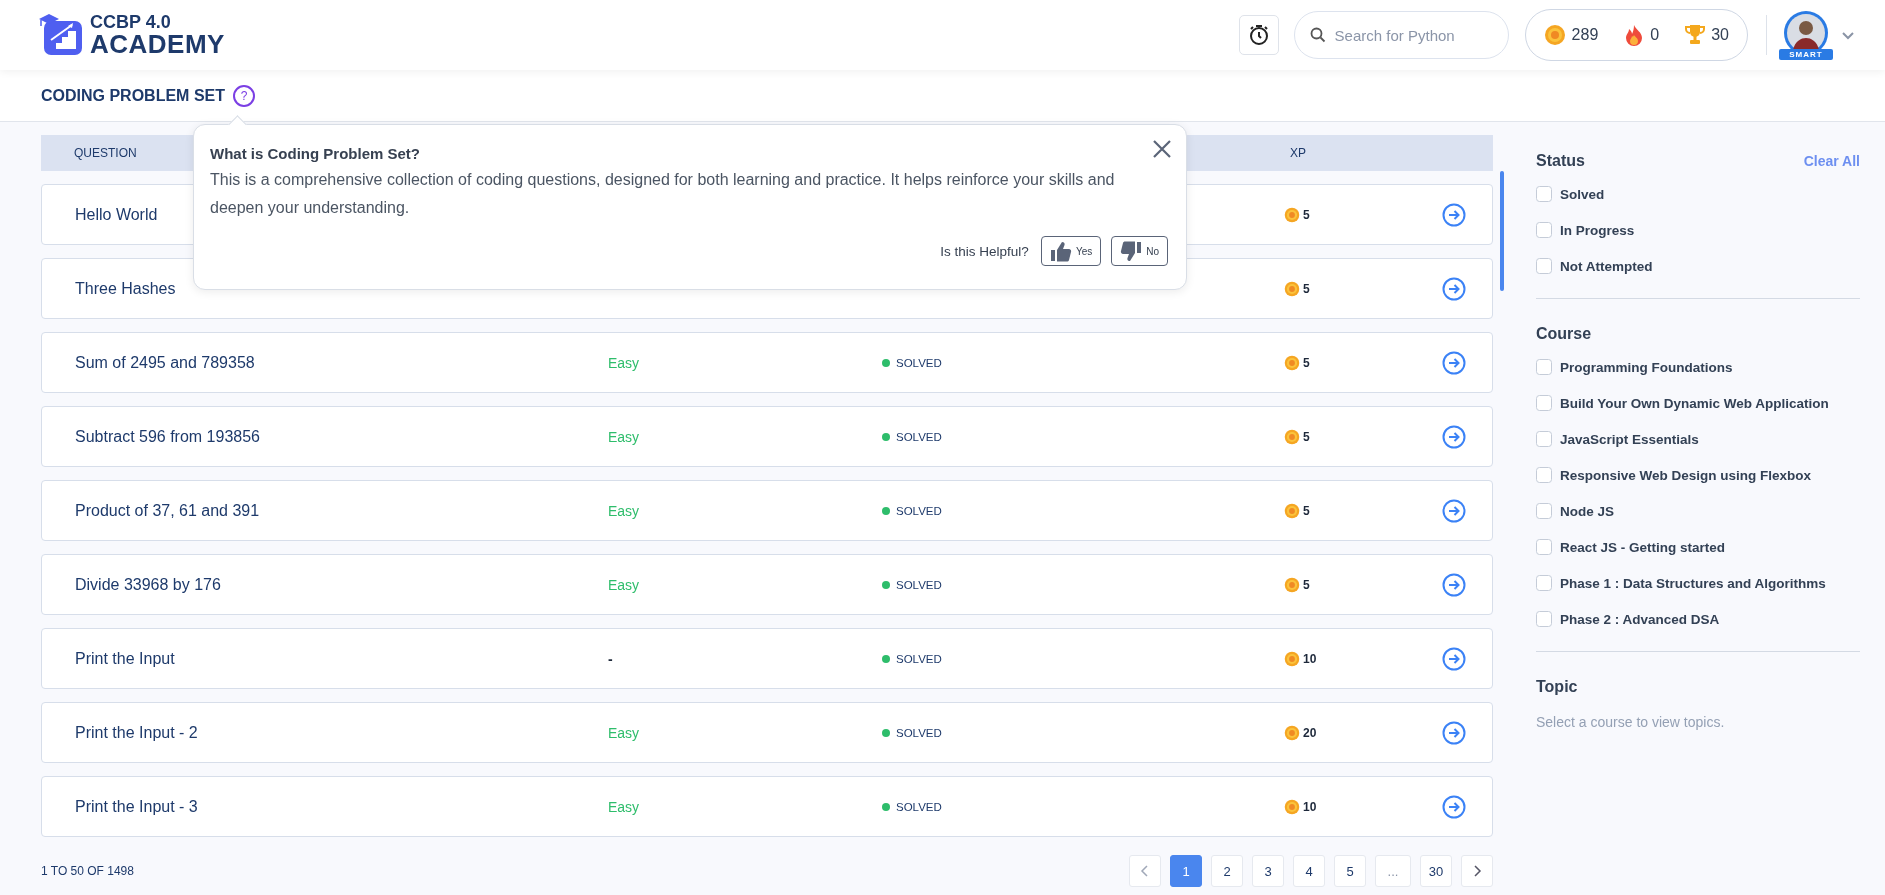  Describe the element at coordinates (1629, 439) in the screenshot. I see `filter-option: JavaScript Essentials` at that location.